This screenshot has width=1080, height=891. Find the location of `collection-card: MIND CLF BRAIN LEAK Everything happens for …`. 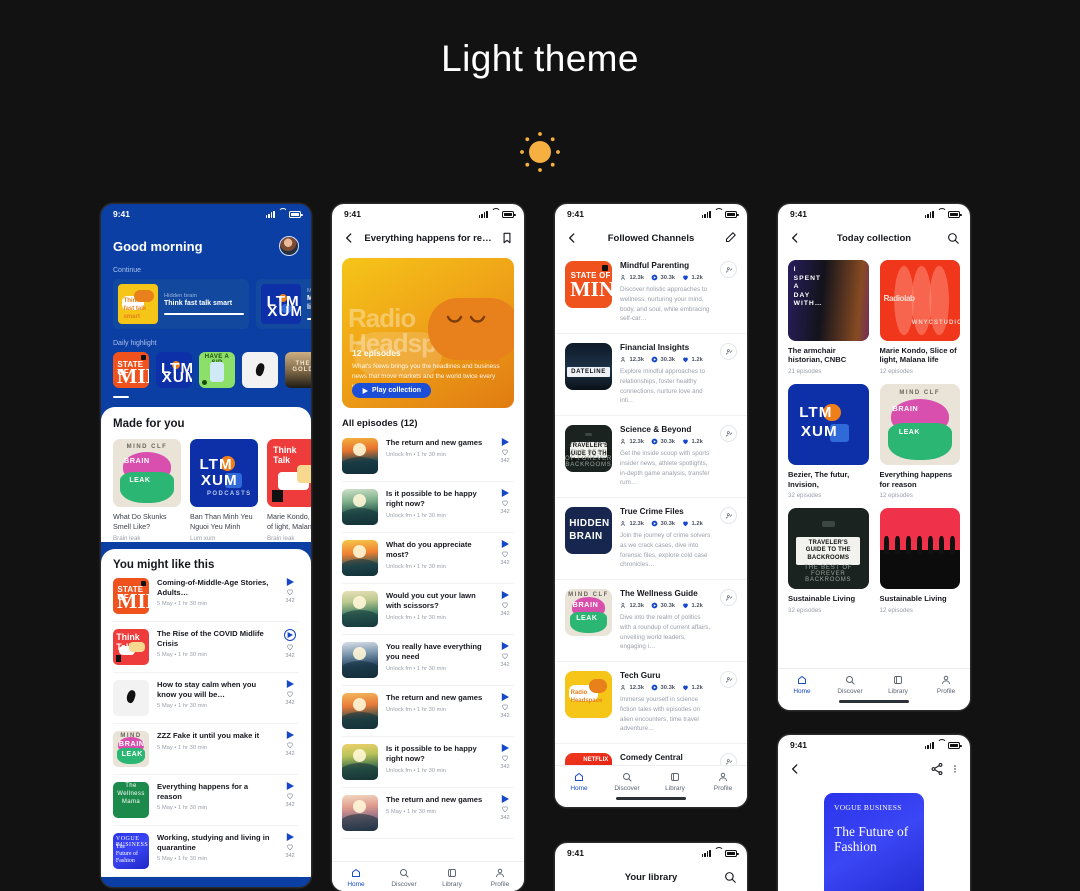

collection-card: MIND CLF BRAIN LEAK Everything happens for … is located at coordinates (919, 441).